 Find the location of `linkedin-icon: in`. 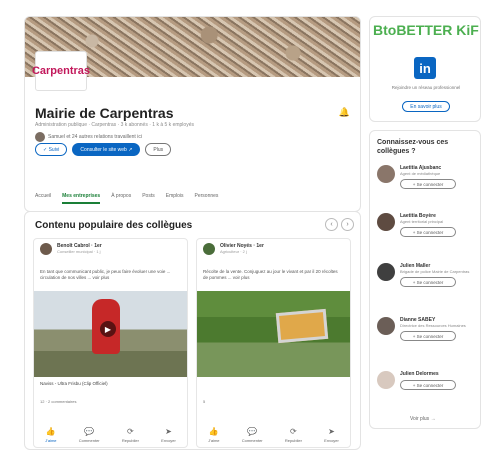

linkedin-icon: in is located at coordinates (425, 68).